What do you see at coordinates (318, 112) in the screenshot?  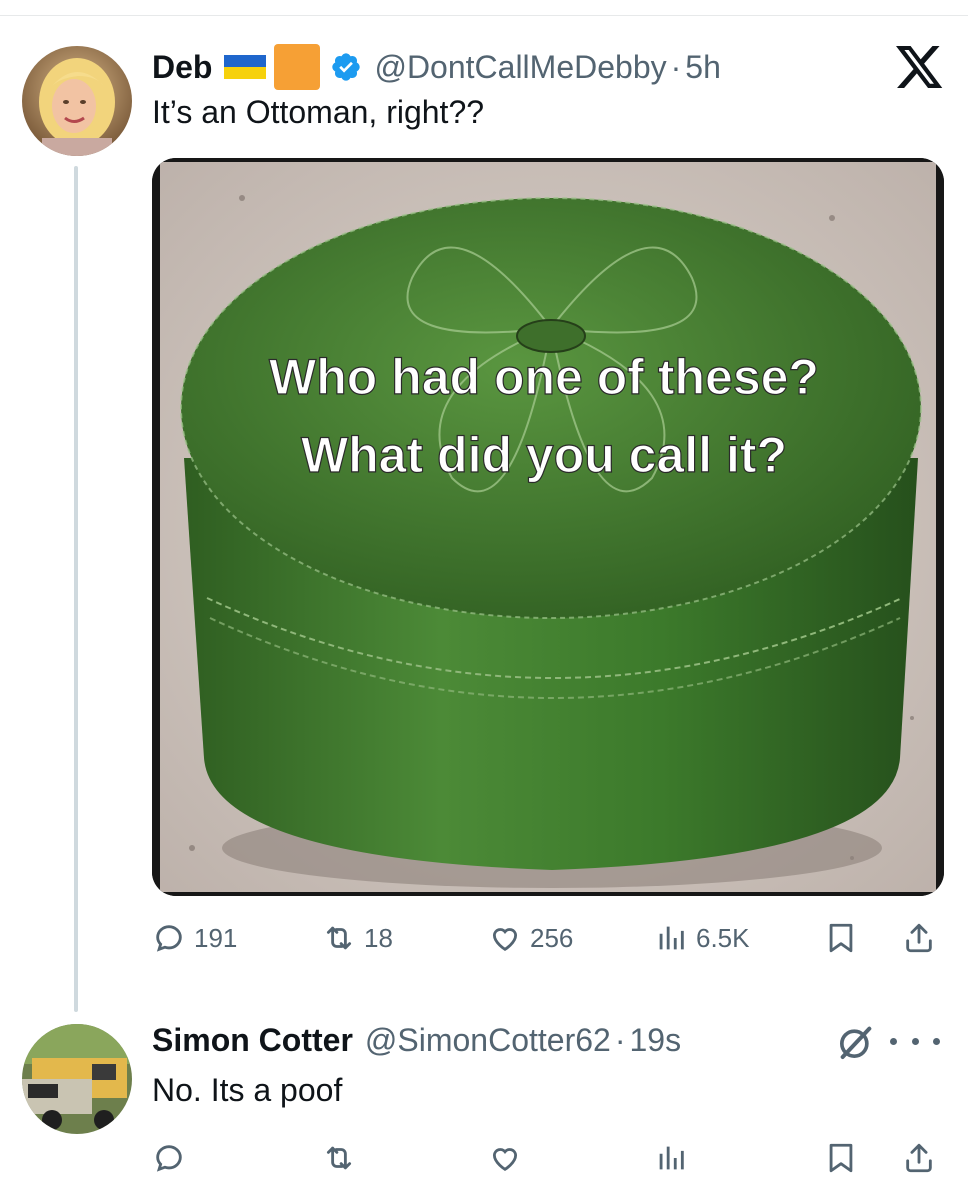 I see `tweet-text: It’s an Ottoman, right??` at bounding box center [318, 112].